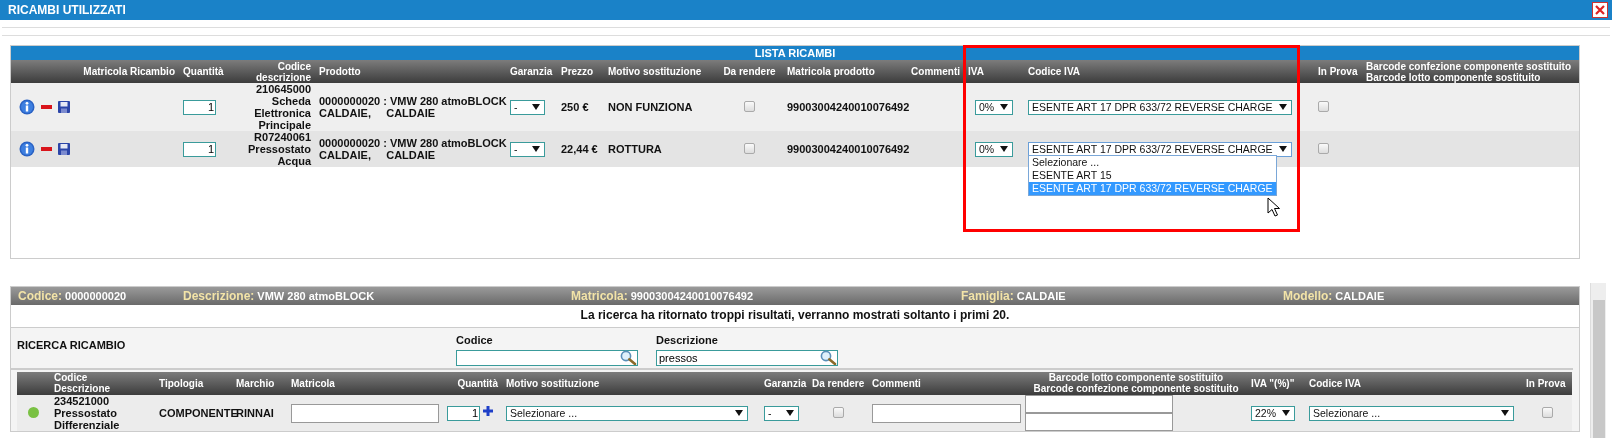 Image resolution: width=1612 pixels, height=438 pixels. What do you see at coordinates (795, 53) in the screenshot?
I see `section-title: LISTA RICAMBI` at bounding box center [795, 53].